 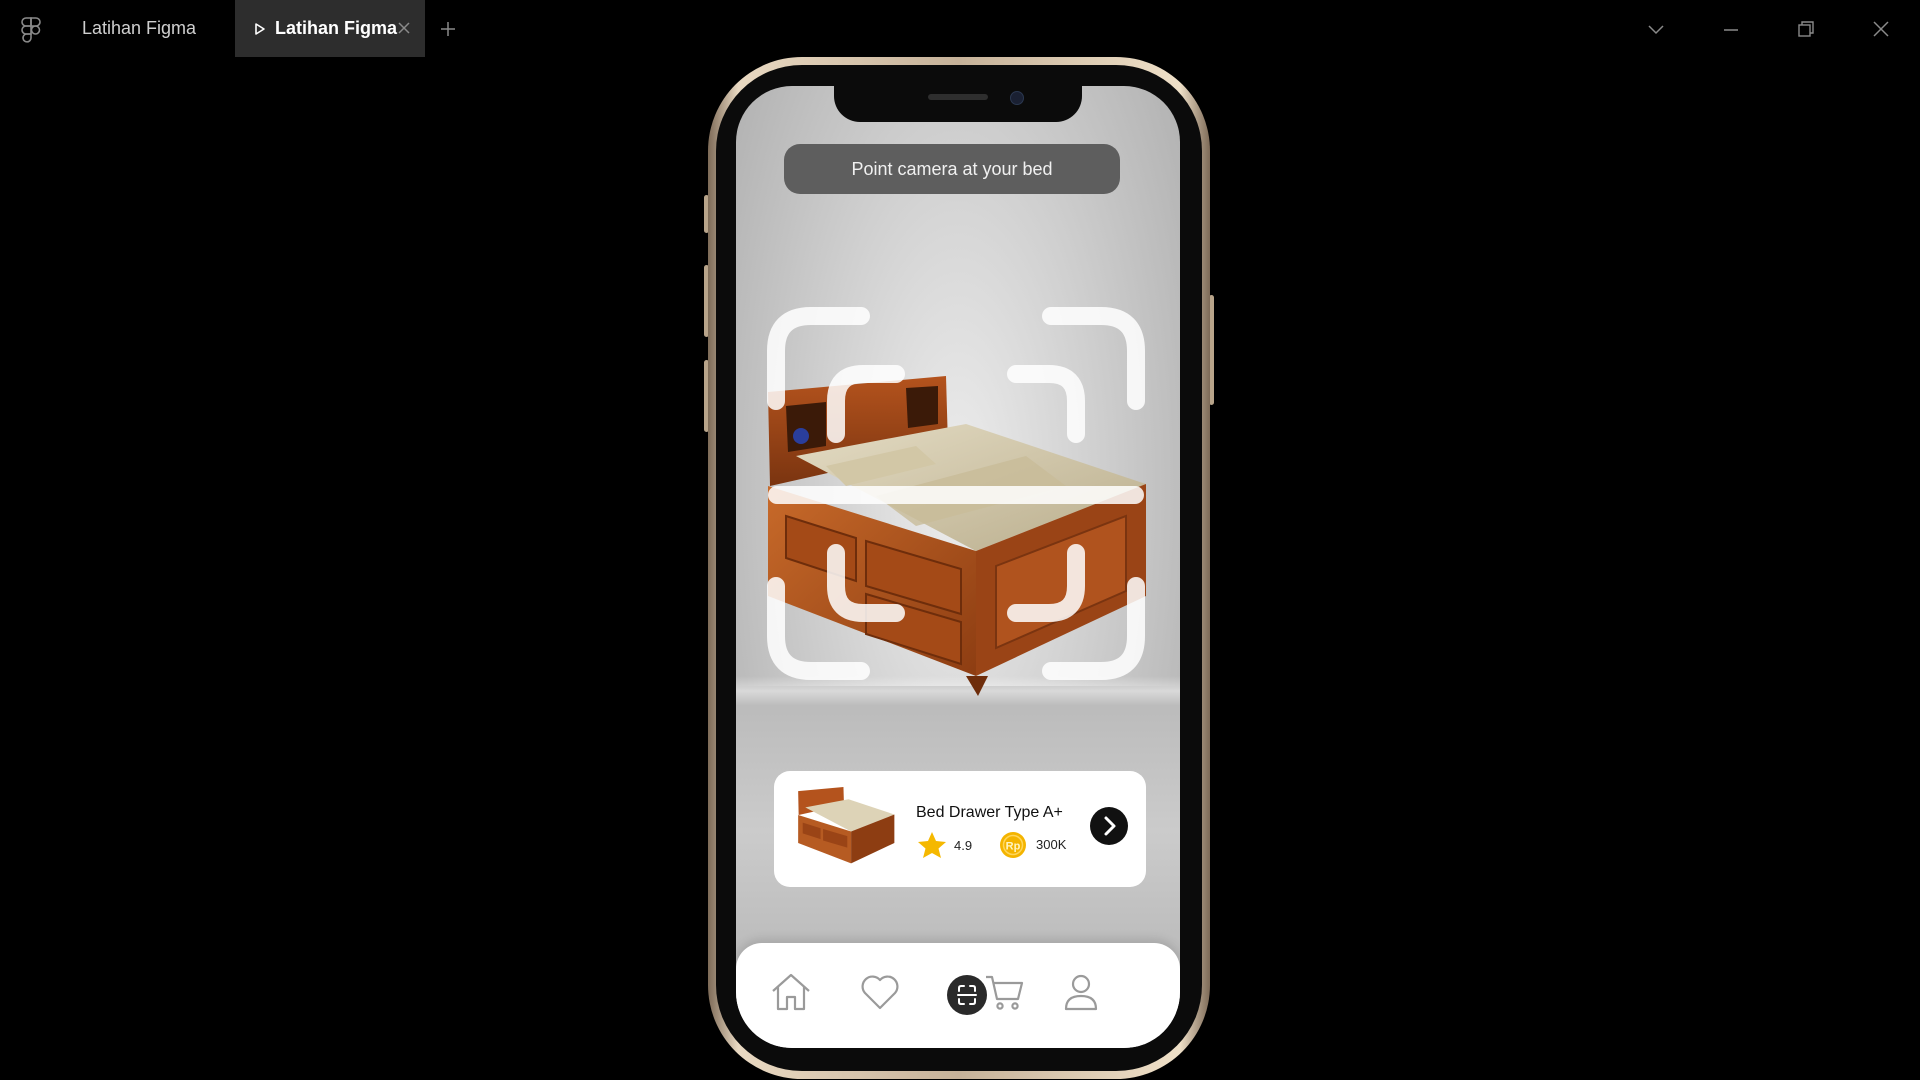 I want to click on scan-nav-button, so click(x=967, y=995).